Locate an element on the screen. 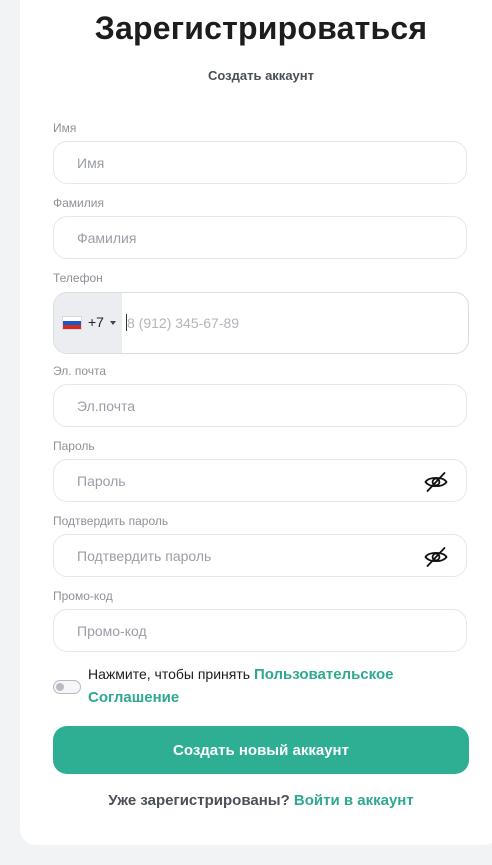 The height and width of the screenshot is (865, 492). page-title: Зарегистрироваться is located at coordinates (261, 28).